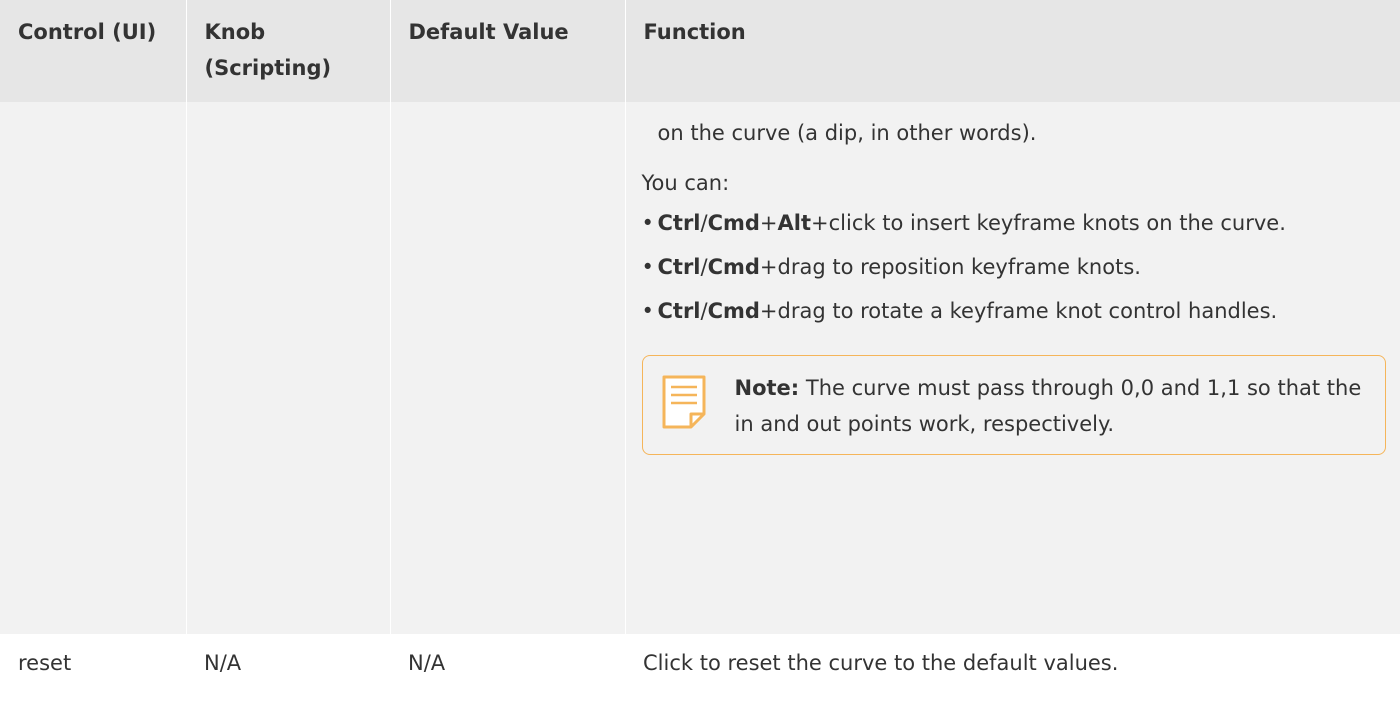  Describe the element at coordinates (93, 51) in the screenshot. I see `header-control-ui: Control (UI)` at that location.